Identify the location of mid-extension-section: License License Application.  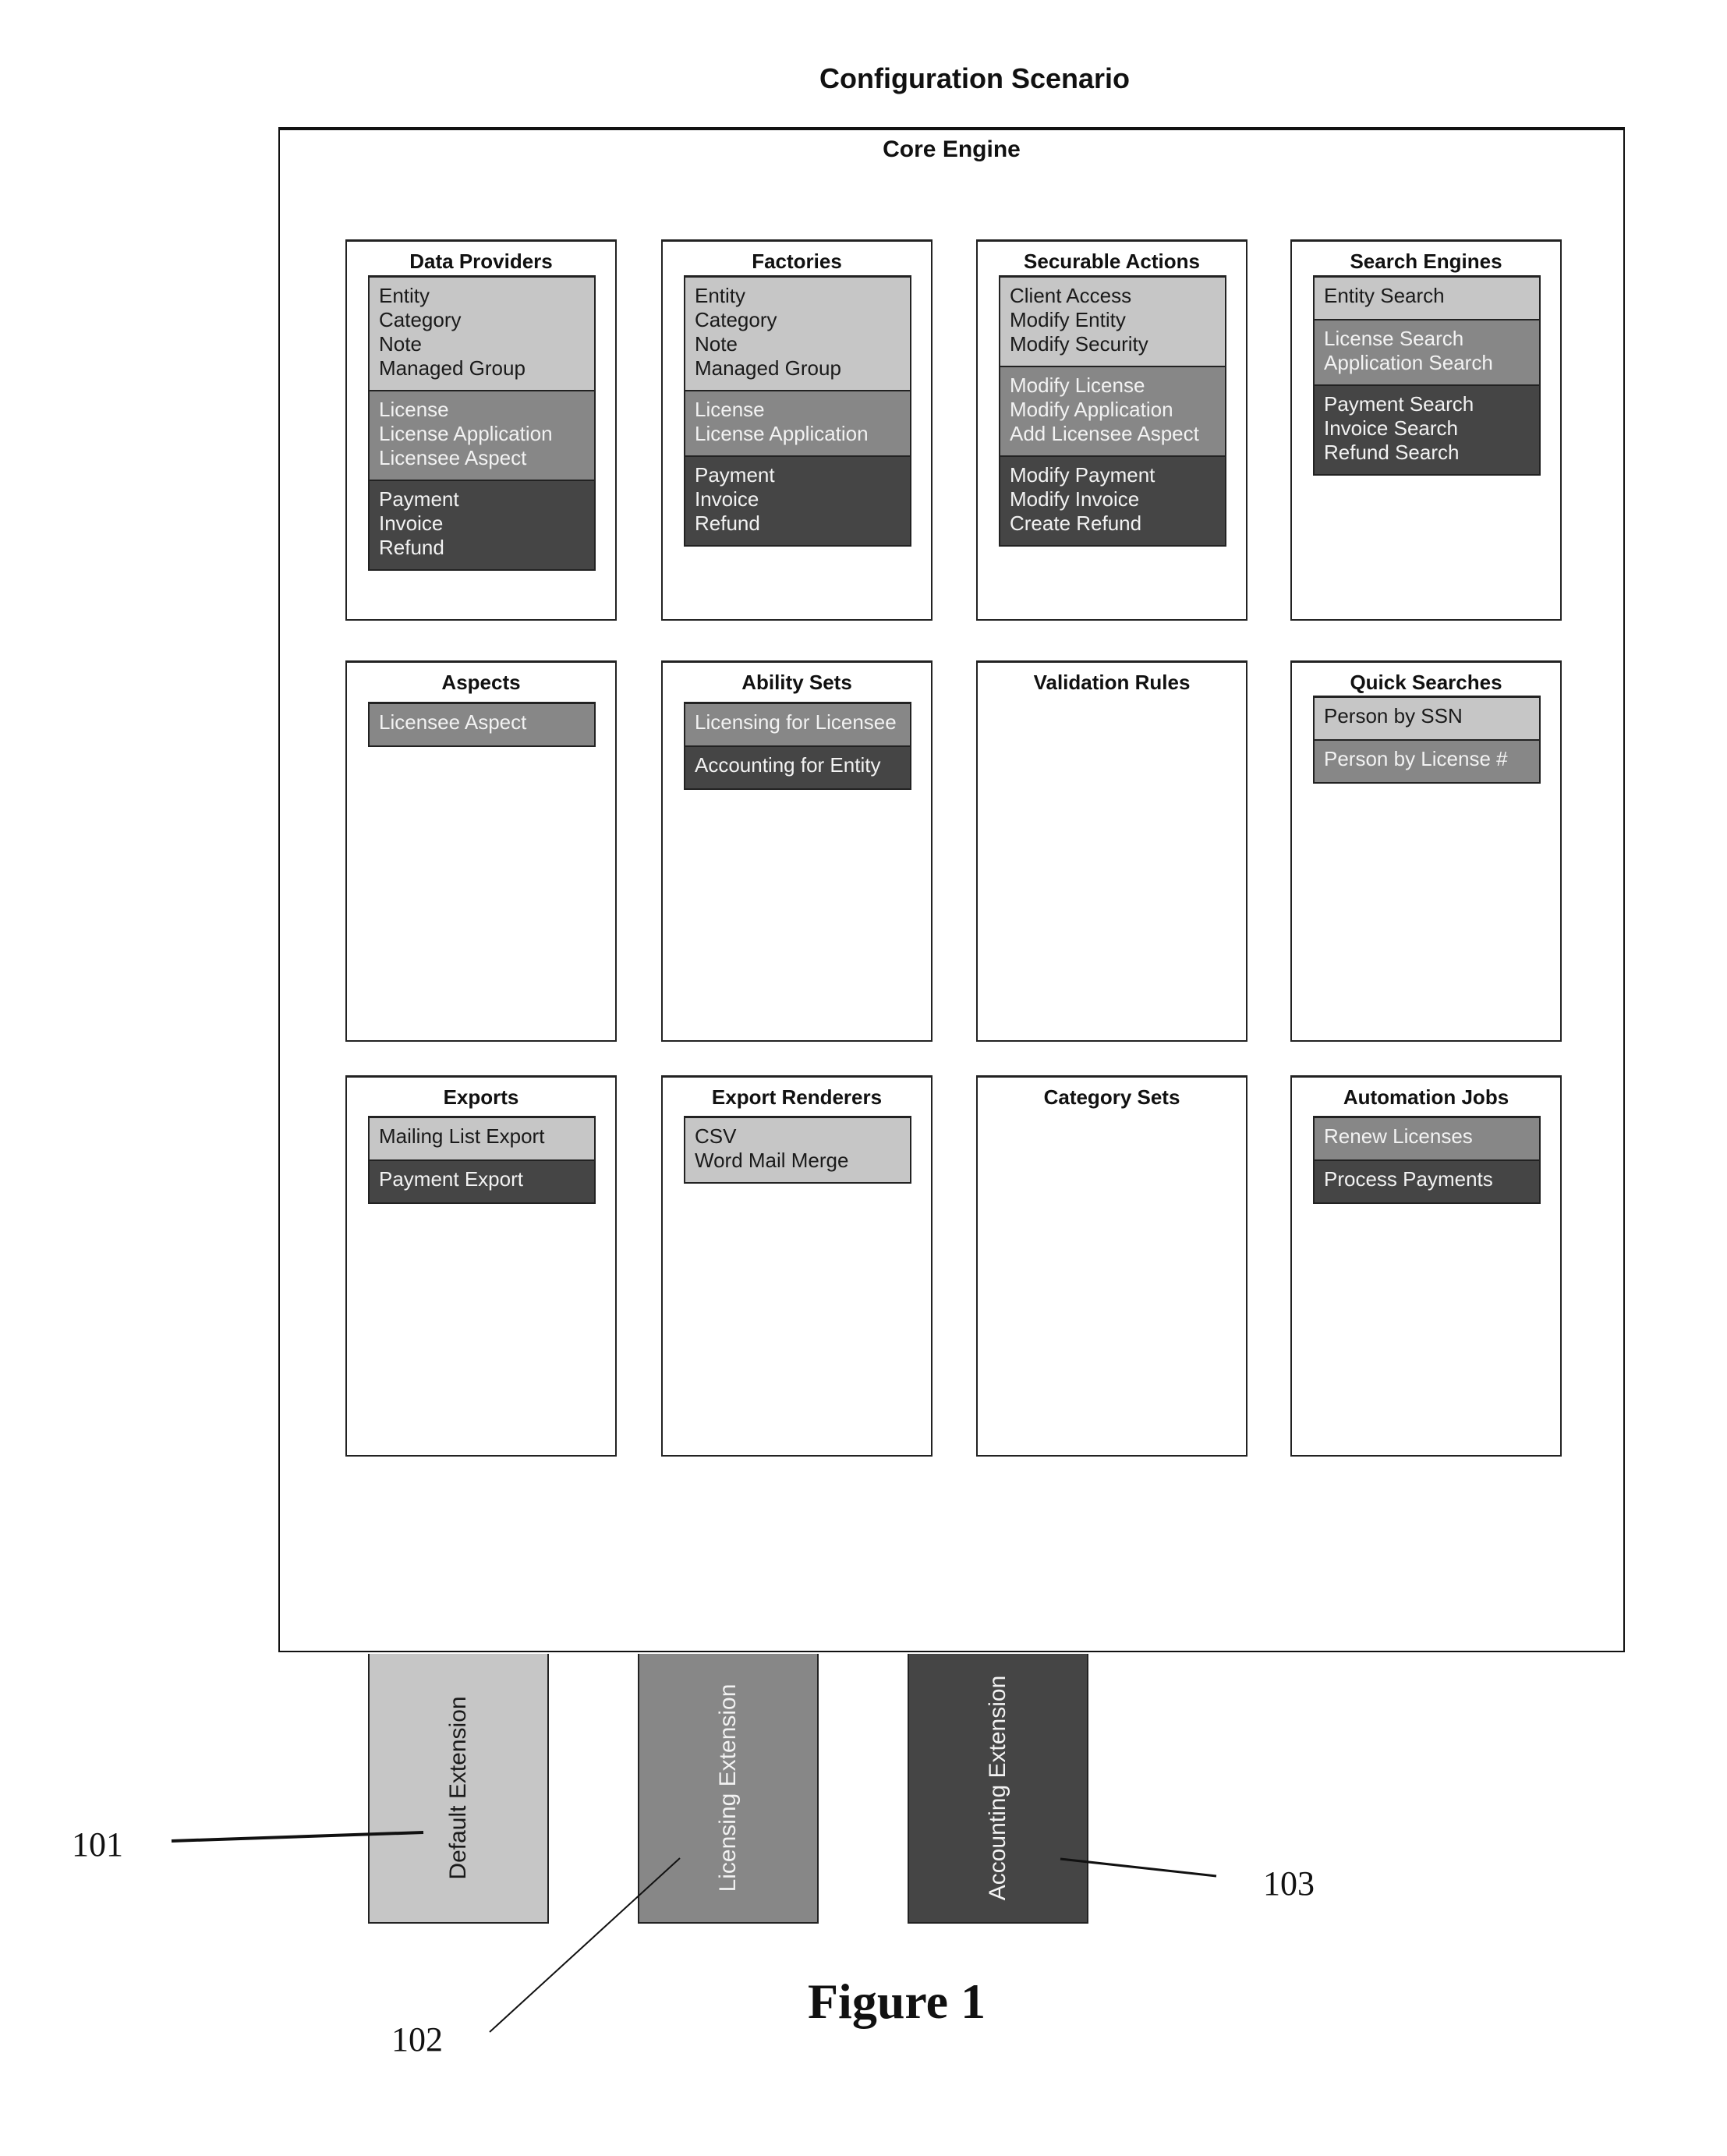
(798, 422).